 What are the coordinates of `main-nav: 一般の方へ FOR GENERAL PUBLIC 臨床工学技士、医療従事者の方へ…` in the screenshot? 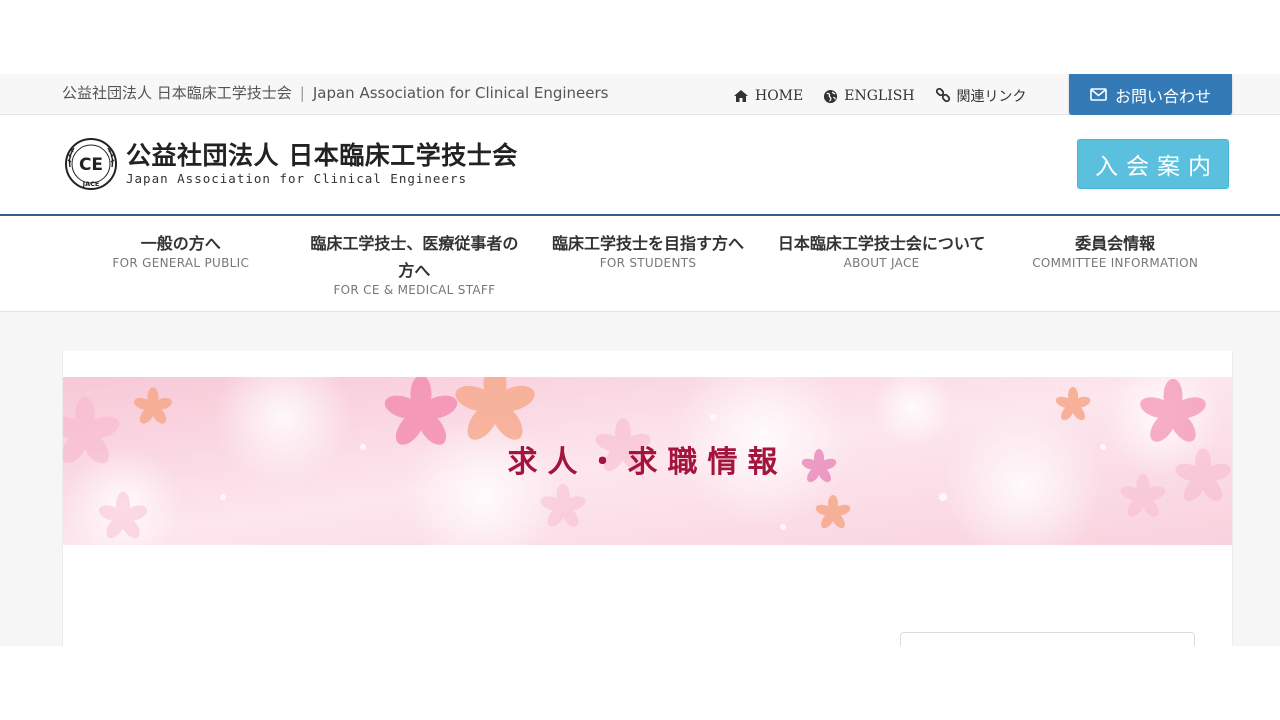 It's located at (640, 264).